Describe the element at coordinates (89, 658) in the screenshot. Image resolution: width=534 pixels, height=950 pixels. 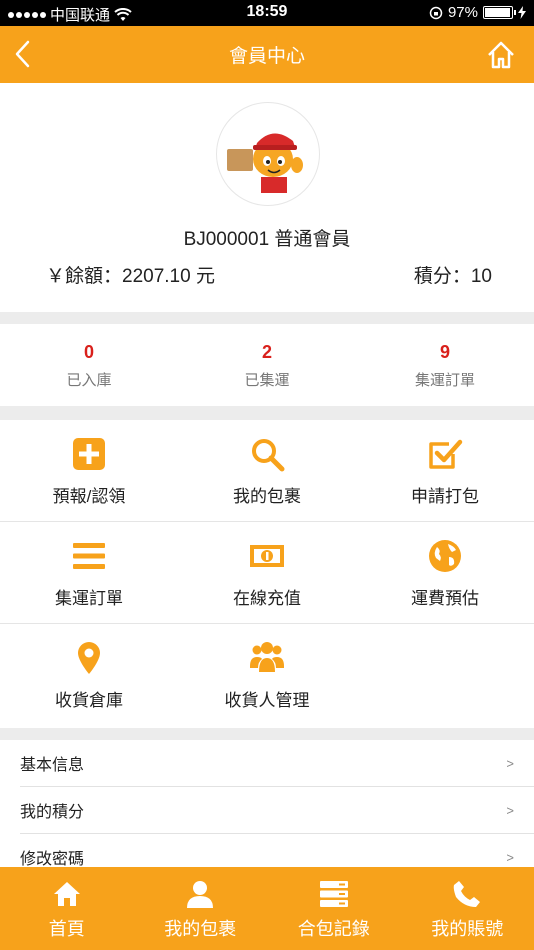
I see `location-pin-icon` at that location.